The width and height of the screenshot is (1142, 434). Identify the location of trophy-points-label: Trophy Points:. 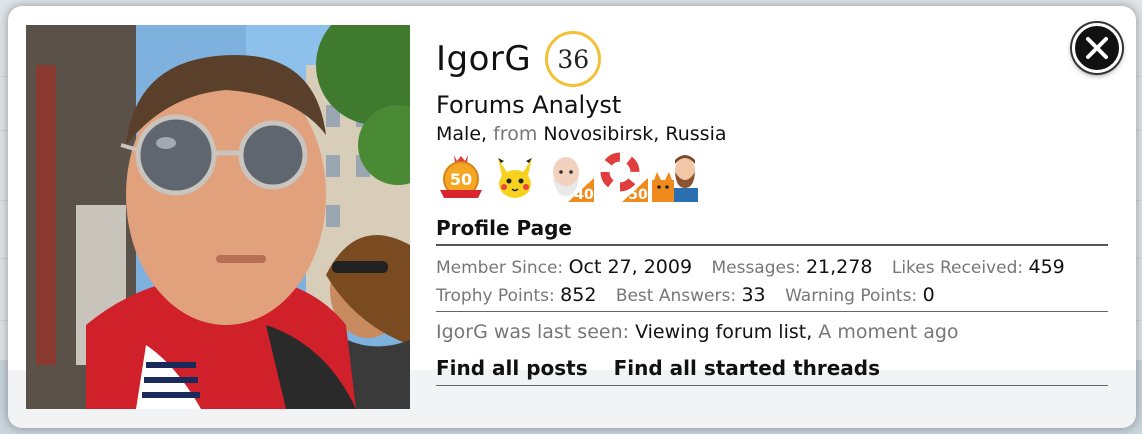
(495, 296).